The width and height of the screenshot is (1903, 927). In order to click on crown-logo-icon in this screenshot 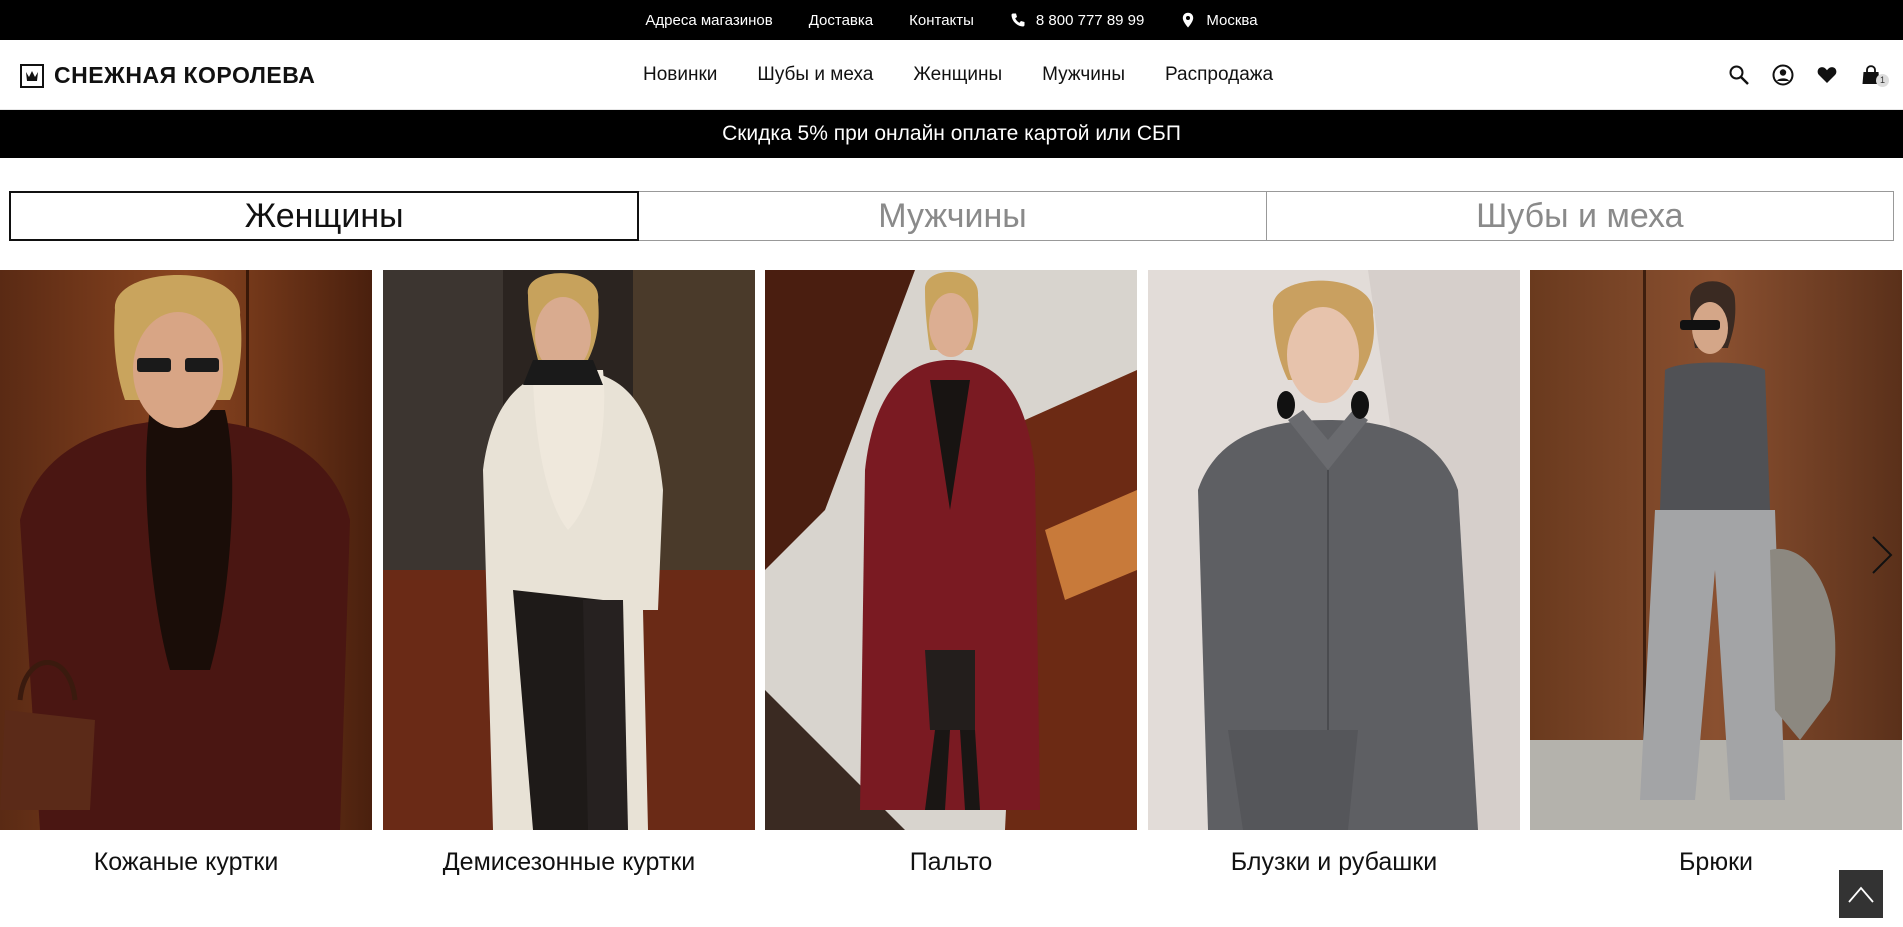, I will do `click(32, 75)`.